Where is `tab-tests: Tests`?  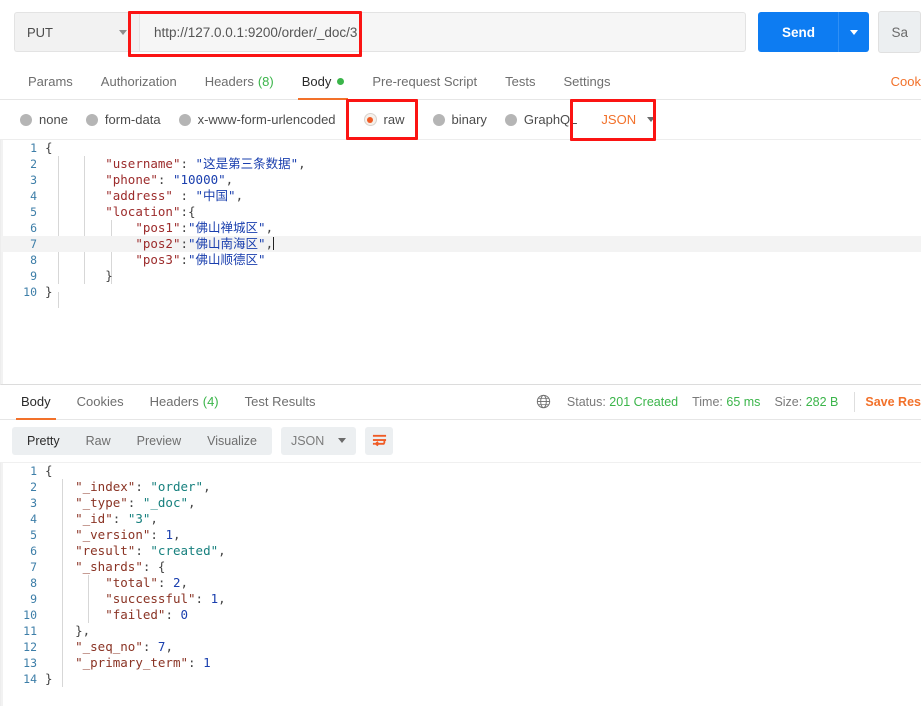 tab-tests: Tests is located at coordinates (520, 81).